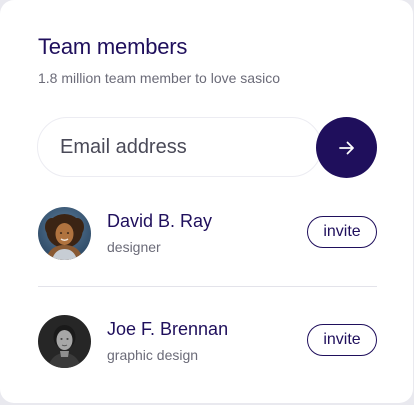 This screenshot has height=405, width=414. Describe the element at coordinates (113, 46) in the screenshot. I see `card-title: Team members` at that location.